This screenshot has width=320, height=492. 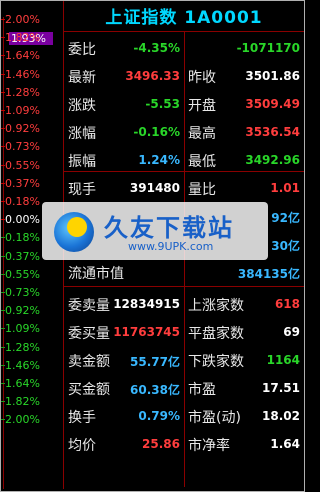 What do you see at coordinates (272, 76) in the screenshot?
I see `row-value-right: 3501.86` at bounding box center [272, 76].